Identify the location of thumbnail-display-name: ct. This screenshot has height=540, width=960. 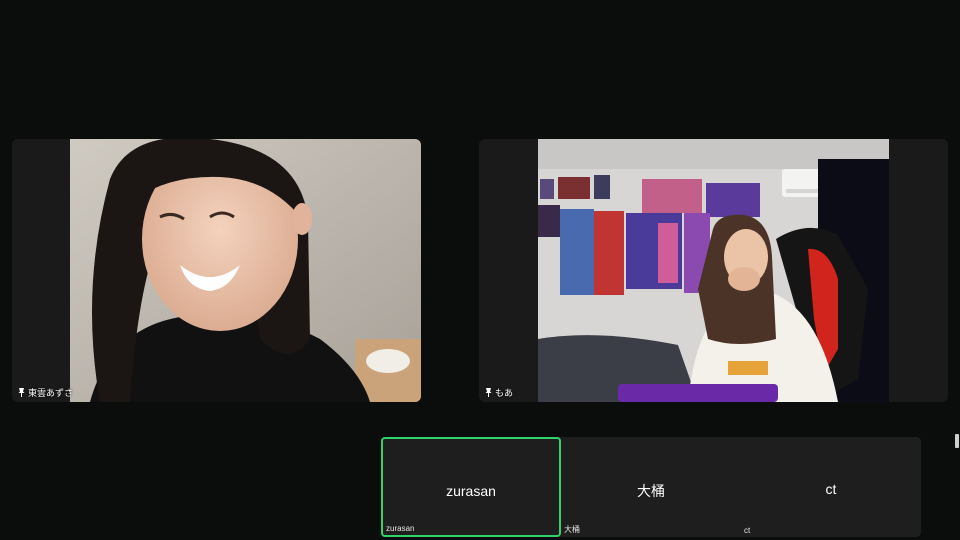
(831, 489).